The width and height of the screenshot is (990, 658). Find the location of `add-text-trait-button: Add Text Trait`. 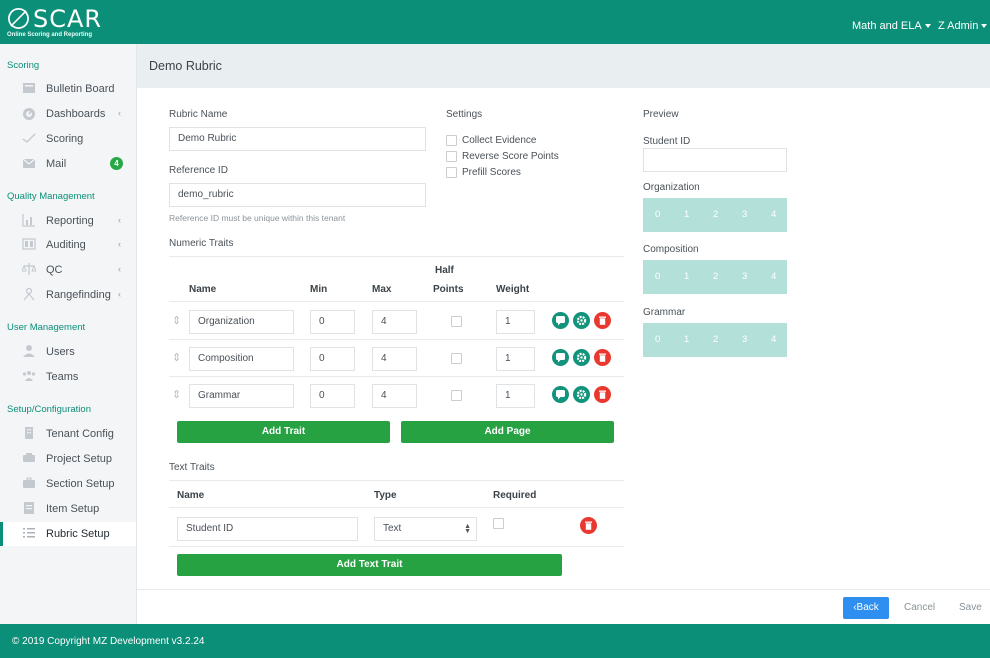

add-text-trait-button: Add Text Trait is located at coordinates (369, 565).